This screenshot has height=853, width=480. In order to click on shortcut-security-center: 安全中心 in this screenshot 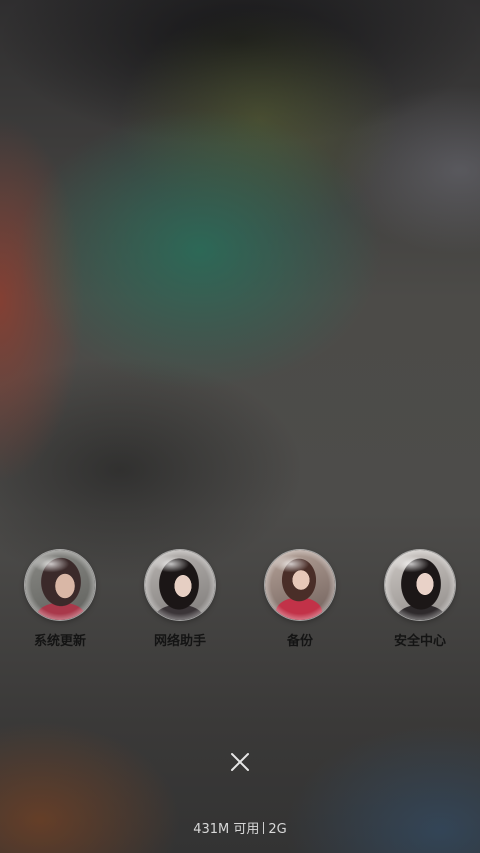, I will do `click(420, 599)`.